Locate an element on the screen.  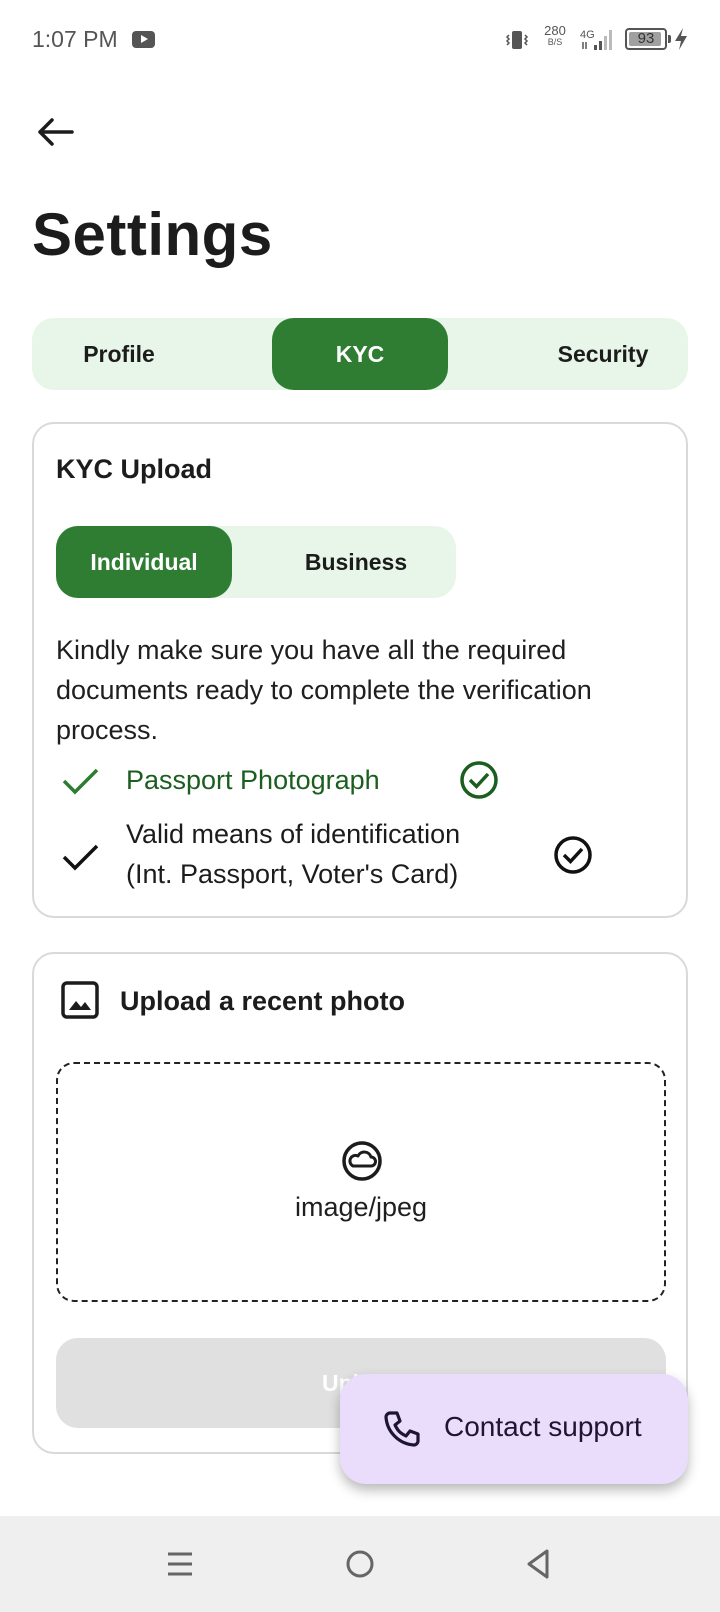
network-speed-unit: B/S is located at coordinates (555, 42).